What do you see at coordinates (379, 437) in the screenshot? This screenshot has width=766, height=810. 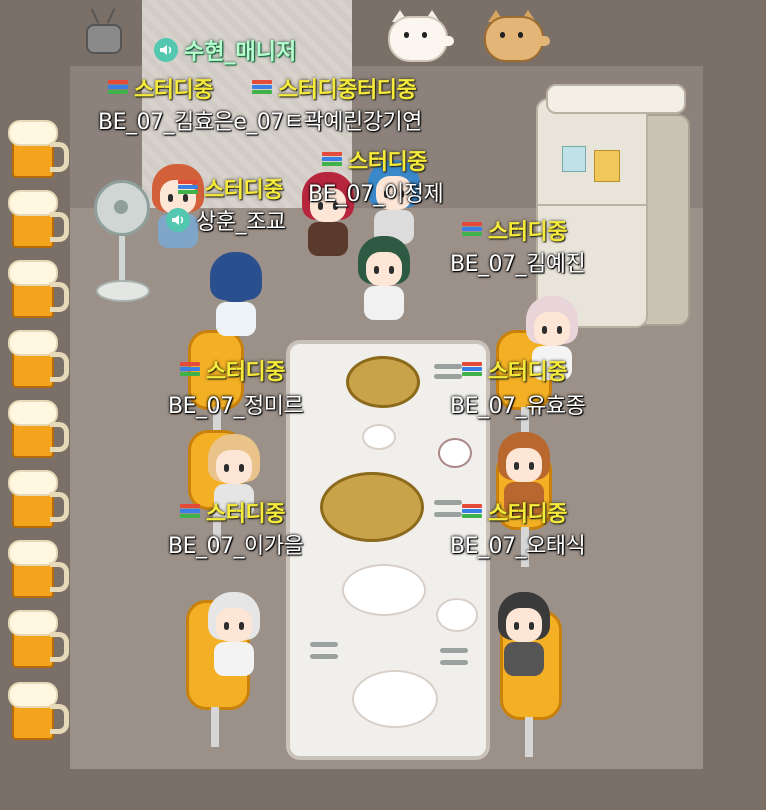 I see `watermelon-plate-icon` at bounding box center [379, 437].